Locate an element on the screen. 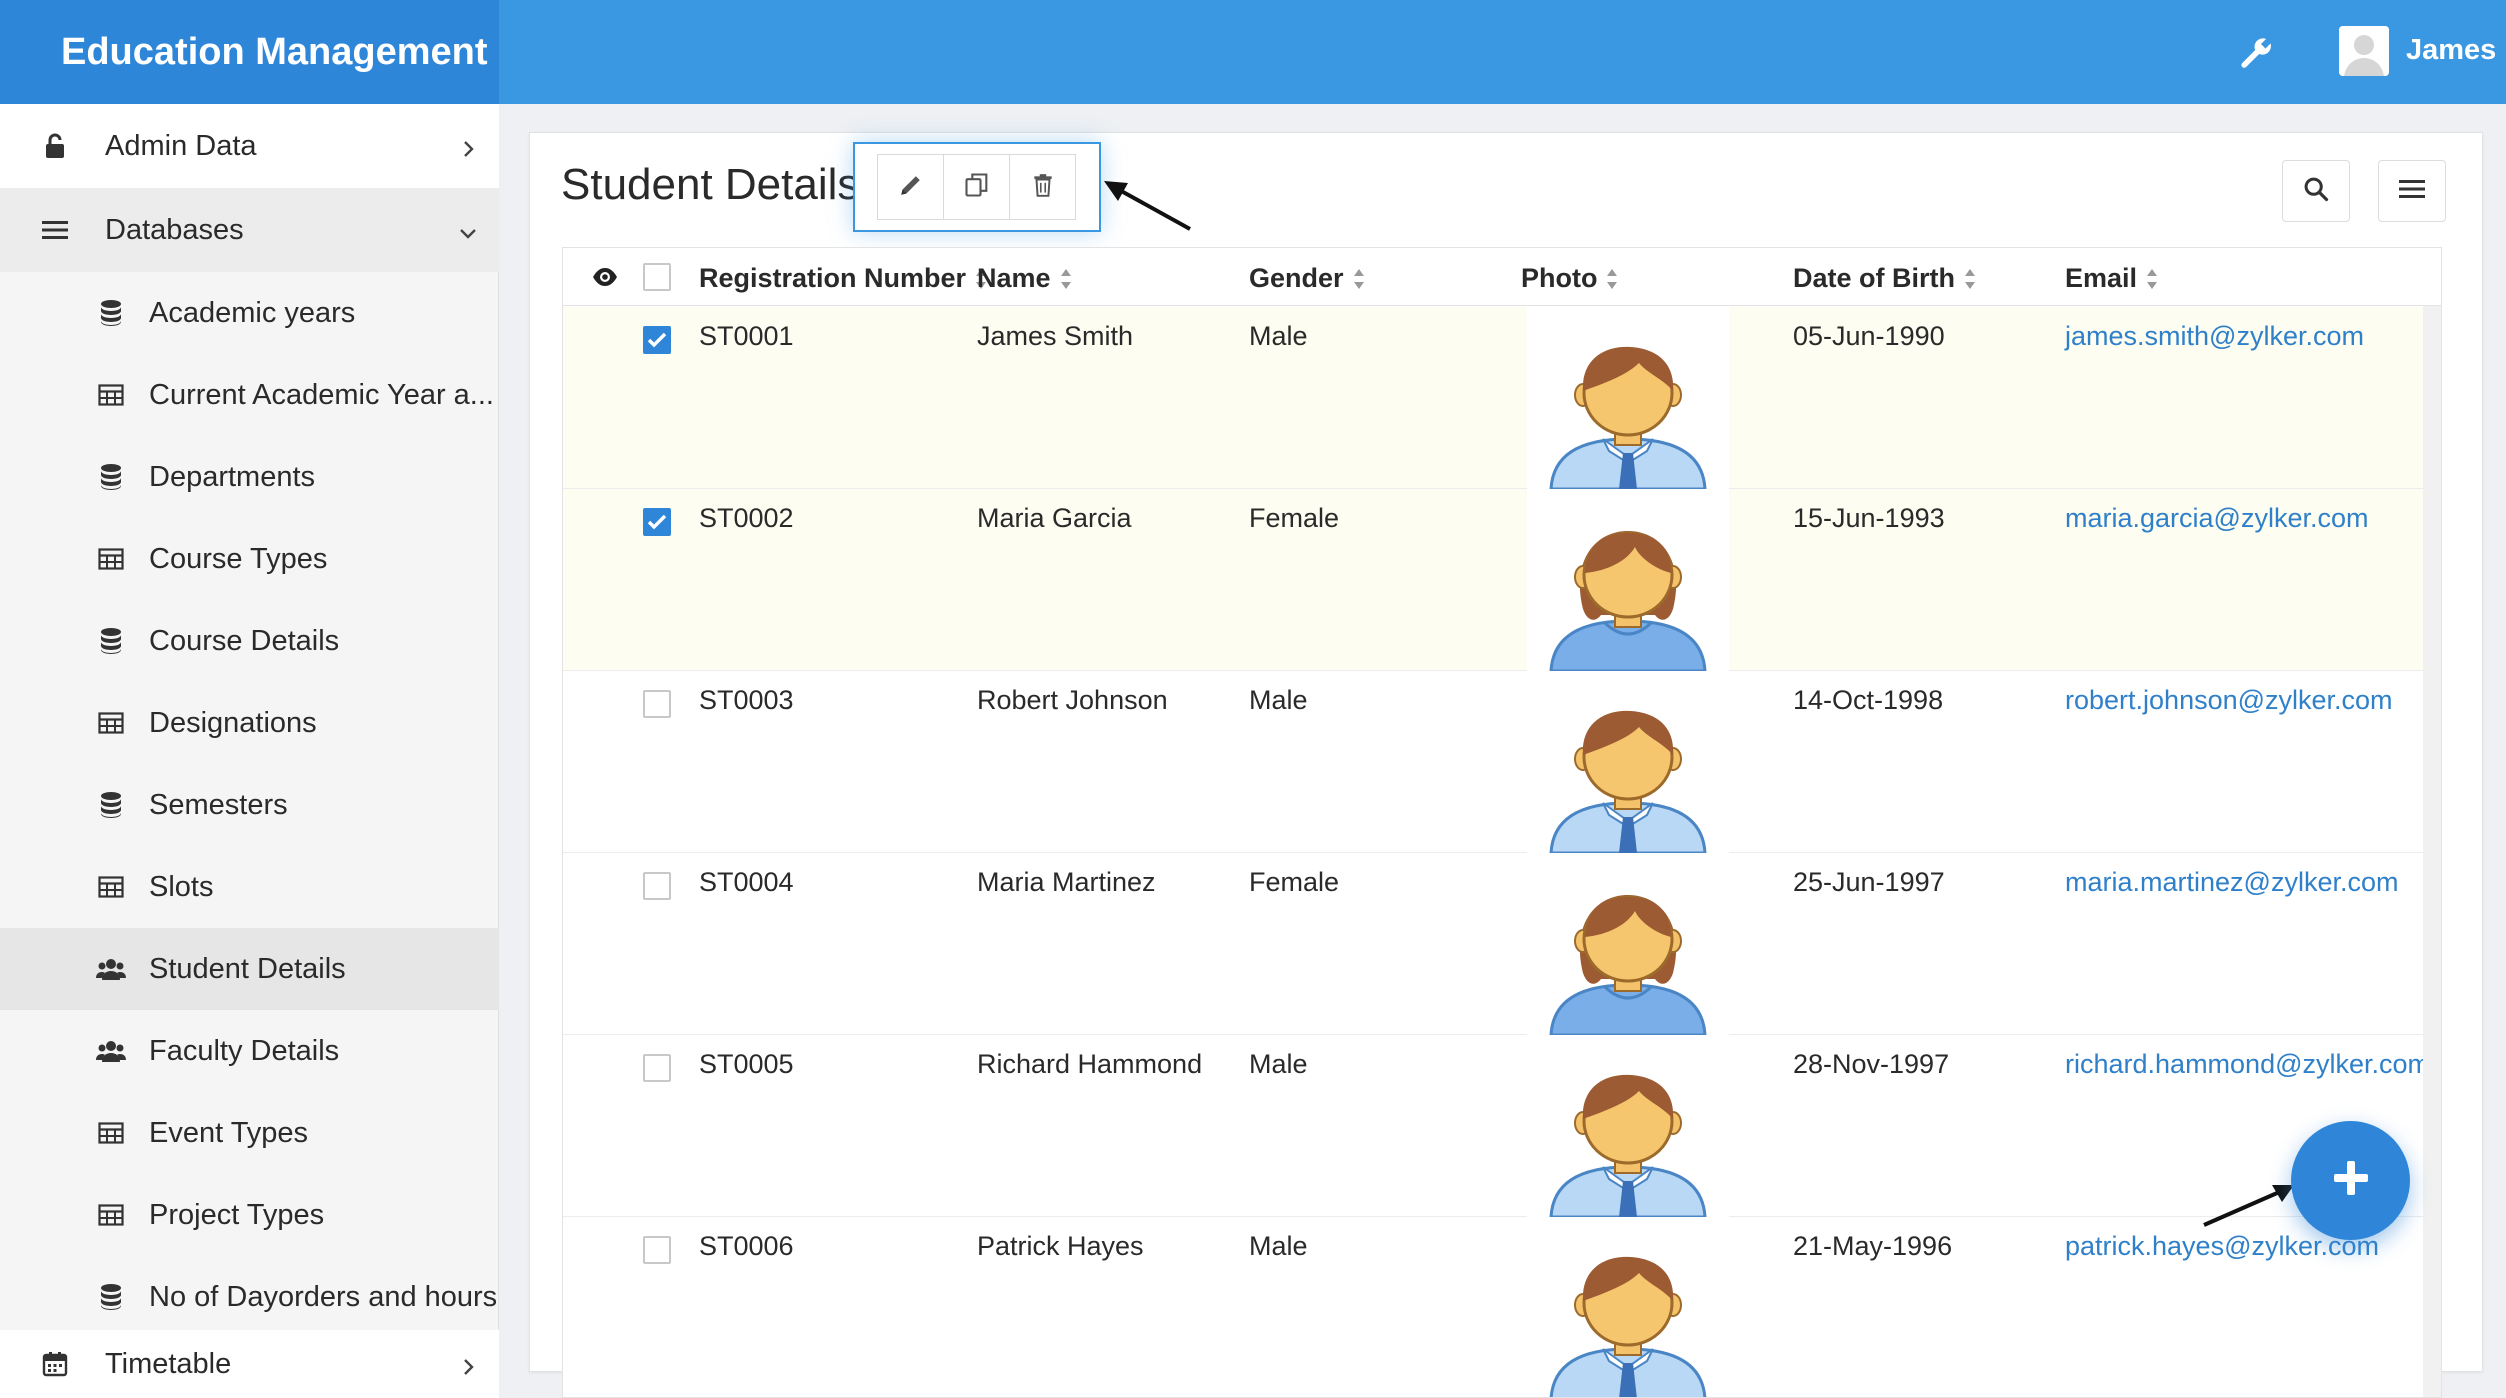  more-options-button is located at coordinates (2412, 191).